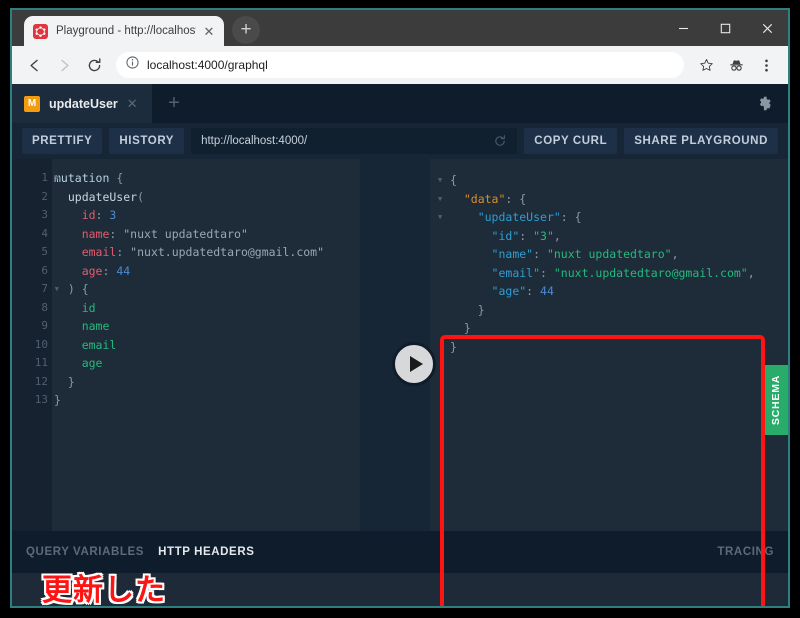 The image size is (800, 618). Describe the element at coordinates (701, 141) in the screenshot. I see `share-playground-button: SHARE PLAYGROUND` at that location.